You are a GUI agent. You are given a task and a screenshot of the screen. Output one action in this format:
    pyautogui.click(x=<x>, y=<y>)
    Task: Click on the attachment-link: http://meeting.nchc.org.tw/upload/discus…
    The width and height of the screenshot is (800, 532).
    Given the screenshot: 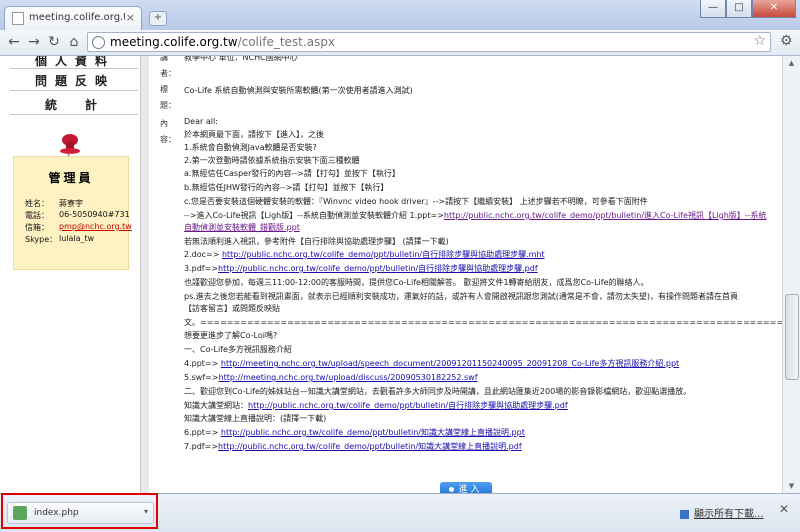 What is the action you would take?
    pyautogui.click(x=348, y=377)
    